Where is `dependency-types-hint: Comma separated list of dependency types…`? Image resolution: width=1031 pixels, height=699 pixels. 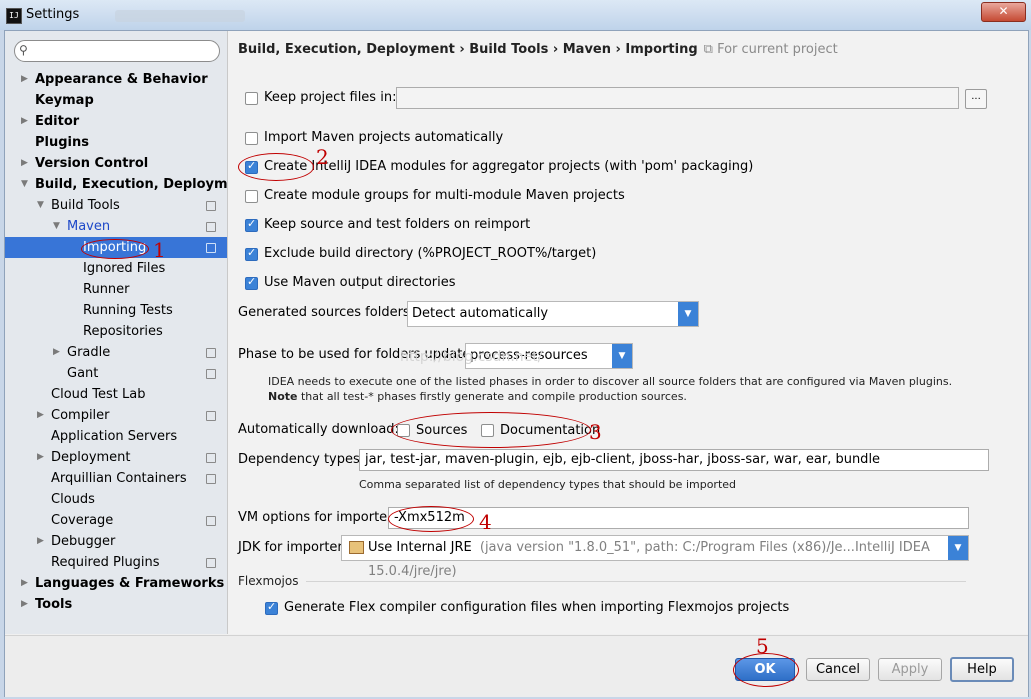
dependency-types-hint: Comma separated list of dependency types… is located at coordinates (548, 484).